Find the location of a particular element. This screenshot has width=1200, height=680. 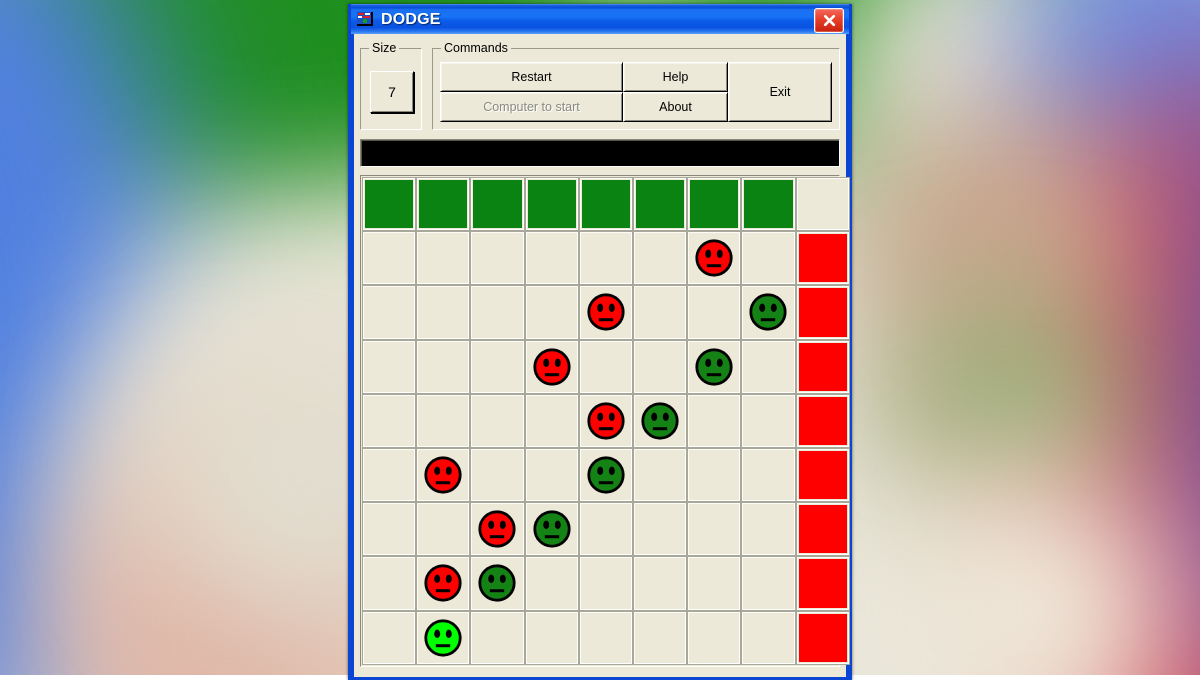

size-groupbox: Size 7 is located at coordinates (391, 85).